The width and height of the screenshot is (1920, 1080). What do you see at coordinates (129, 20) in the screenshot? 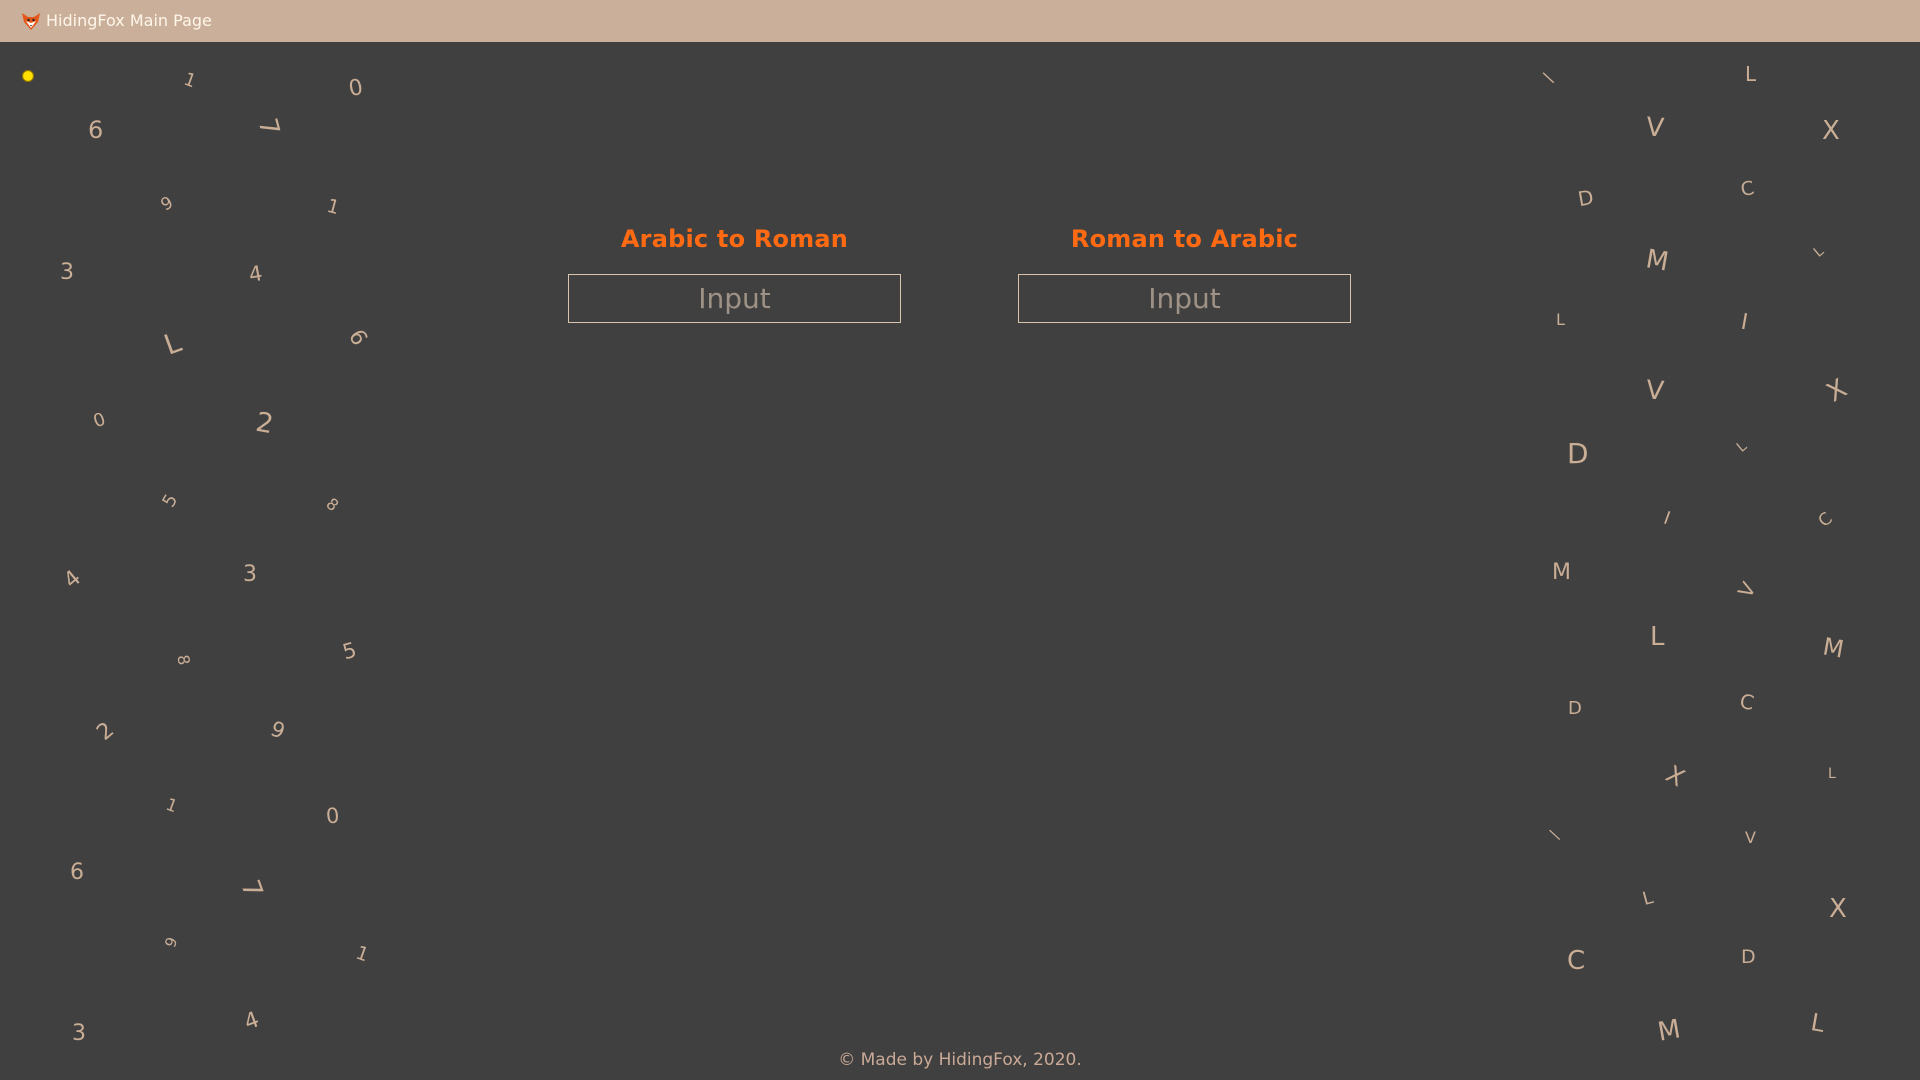
I see `app-title-link: HidingFox Main Page` at bounding box center [129, 20].